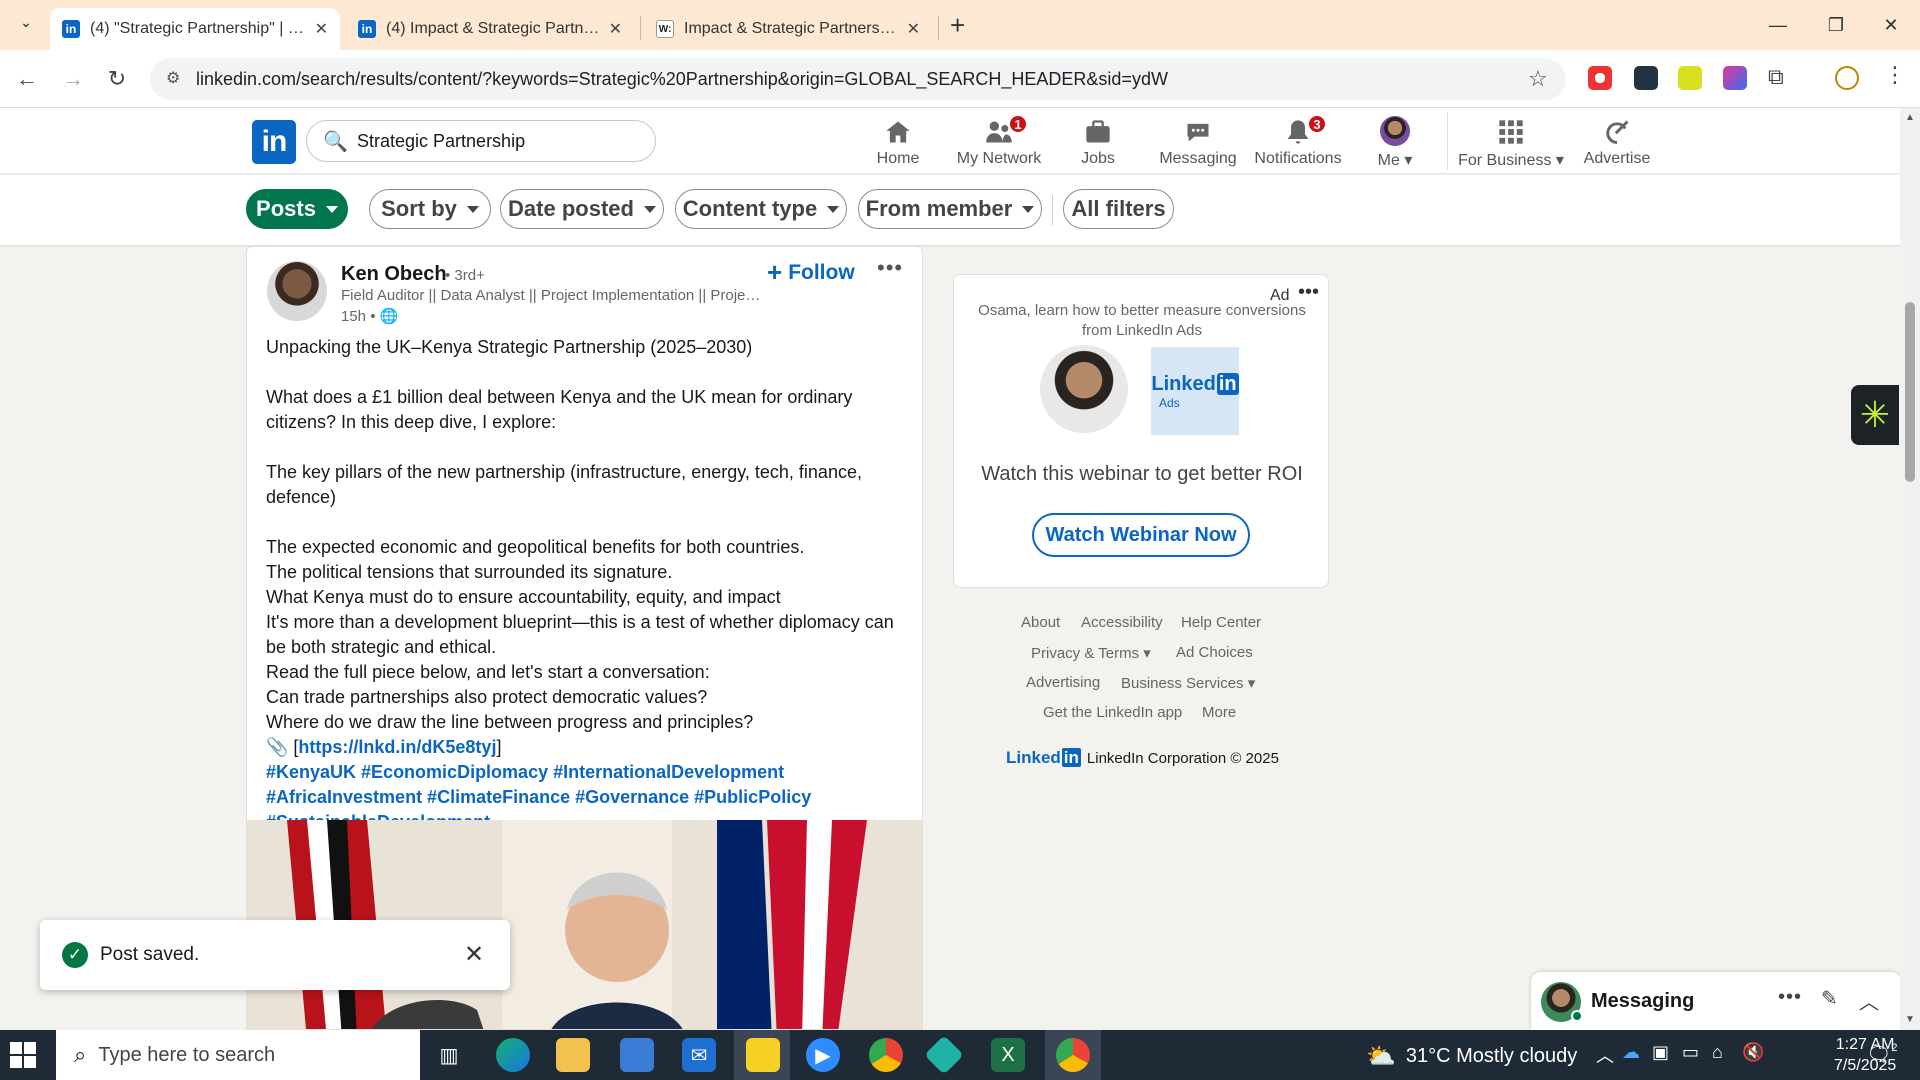 The width and height of the screenshot is (1920, 1080). What do you see at coordinates (1188, 683) in the screenshot?
I see `footer-business-link: Business Services ▾` at bounding box center [1188, 683].